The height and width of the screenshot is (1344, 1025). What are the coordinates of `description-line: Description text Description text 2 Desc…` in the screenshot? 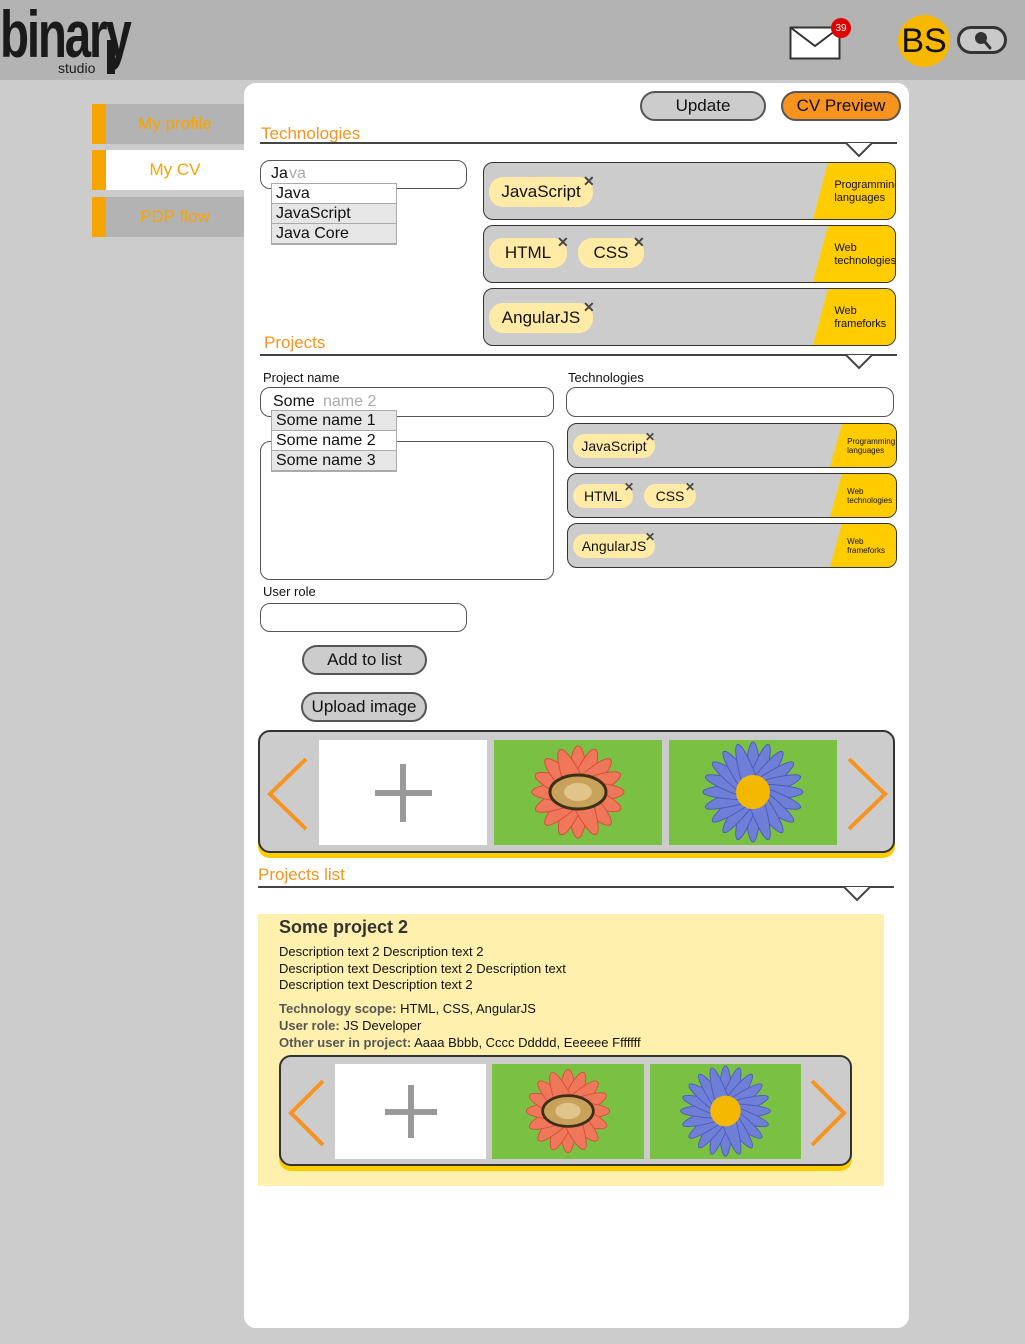 It's located at (422, 968).